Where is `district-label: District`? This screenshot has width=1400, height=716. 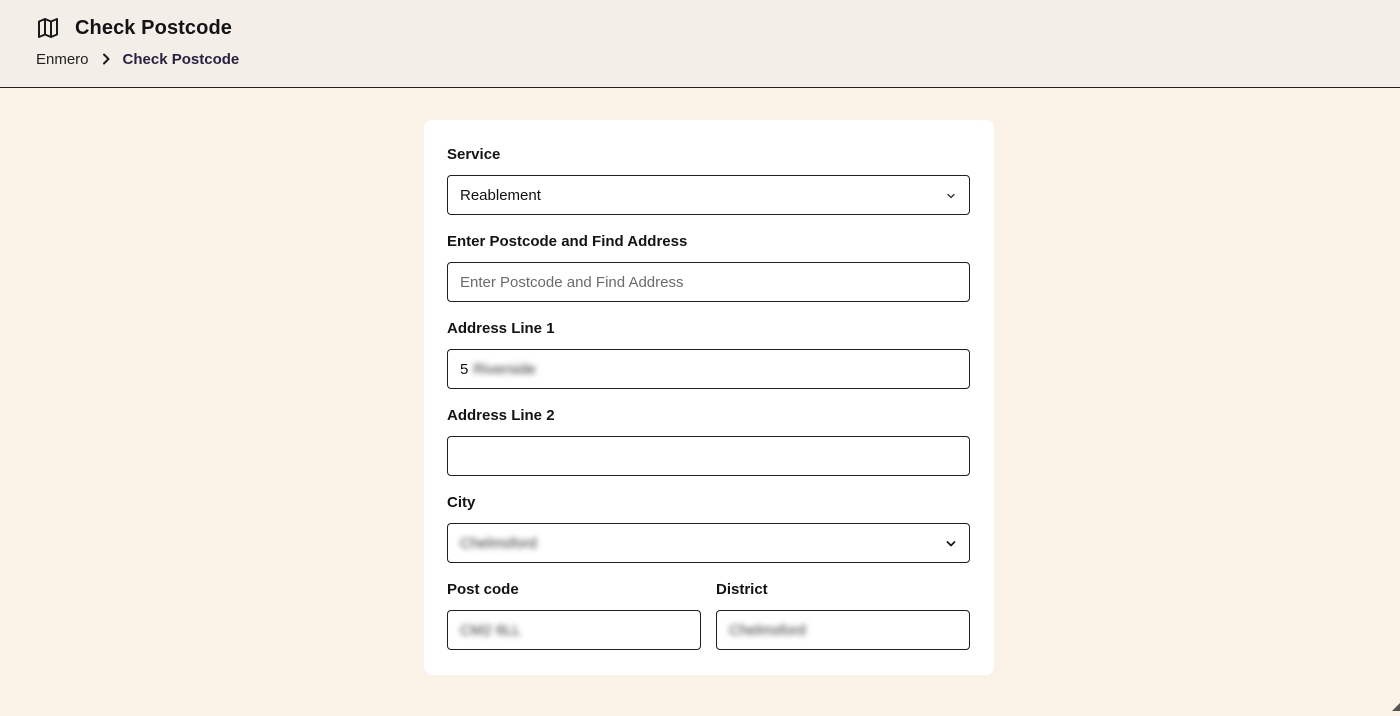
district-label: District is located at coordinates (742, 589).